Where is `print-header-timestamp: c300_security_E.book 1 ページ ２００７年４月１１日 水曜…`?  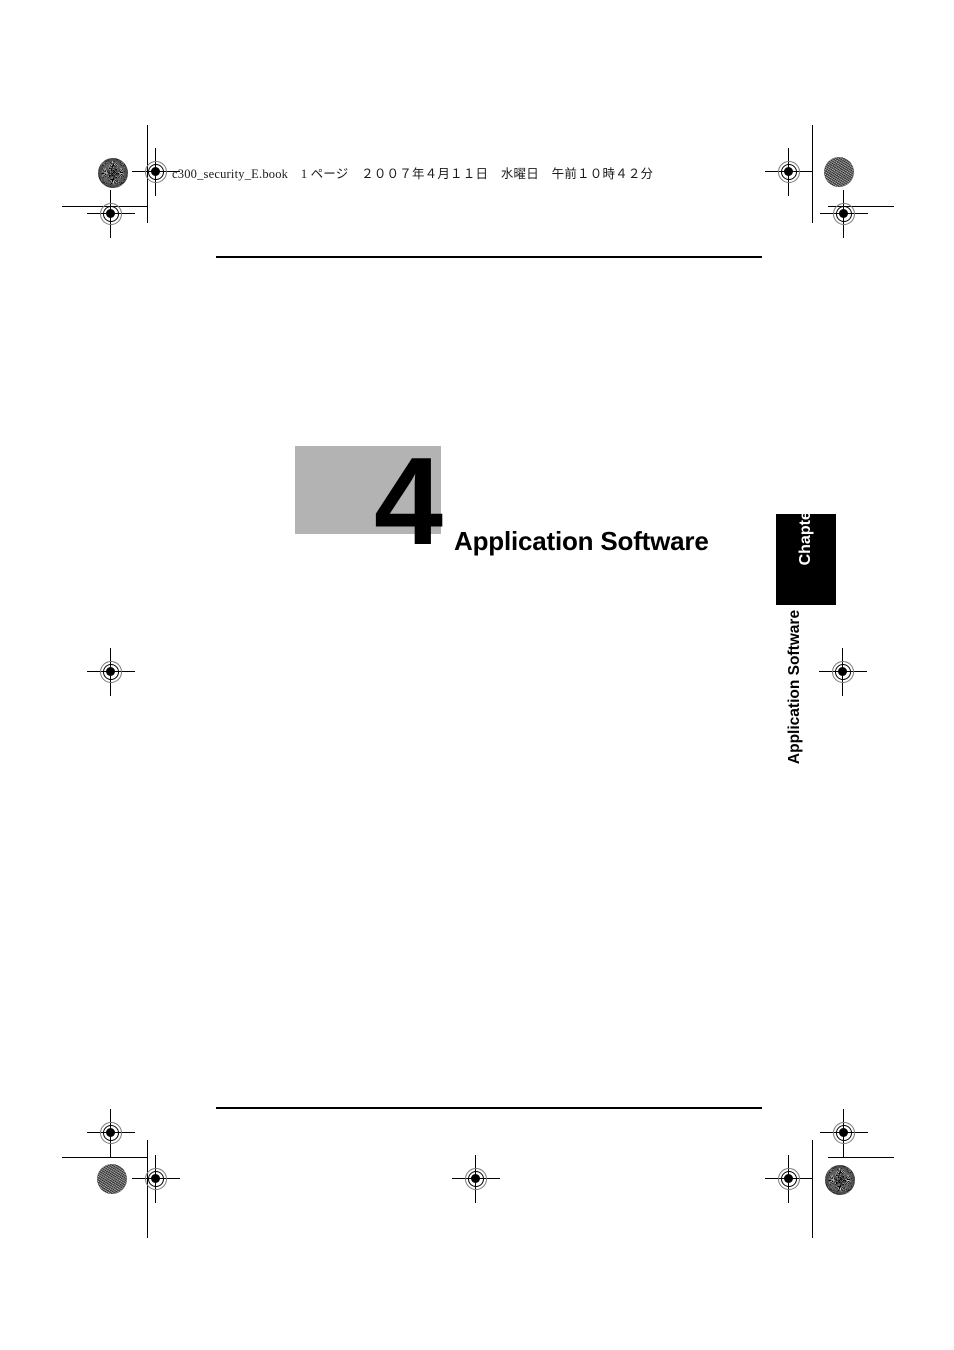
print-header-timestamp: c300_security_E.book 1 ページ ２００７年４月１１日 水曜… is located at coordinates (413, 174).